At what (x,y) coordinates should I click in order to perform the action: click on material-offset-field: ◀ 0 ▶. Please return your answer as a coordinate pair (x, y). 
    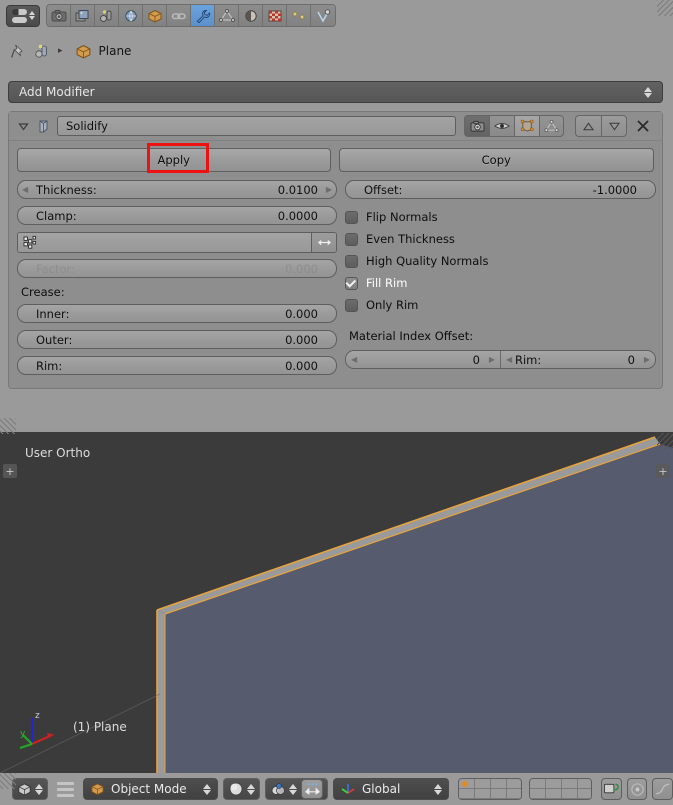
    Looking at the image, I should click on (423, 359).